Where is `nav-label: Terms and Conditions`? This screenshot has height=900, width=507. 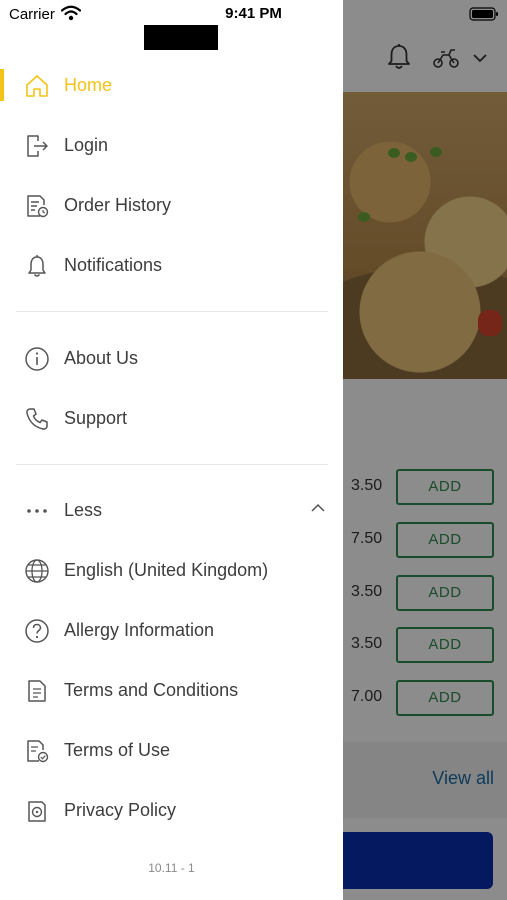 nav-label: Terms and Conditions is located at coordinates (151, 690).